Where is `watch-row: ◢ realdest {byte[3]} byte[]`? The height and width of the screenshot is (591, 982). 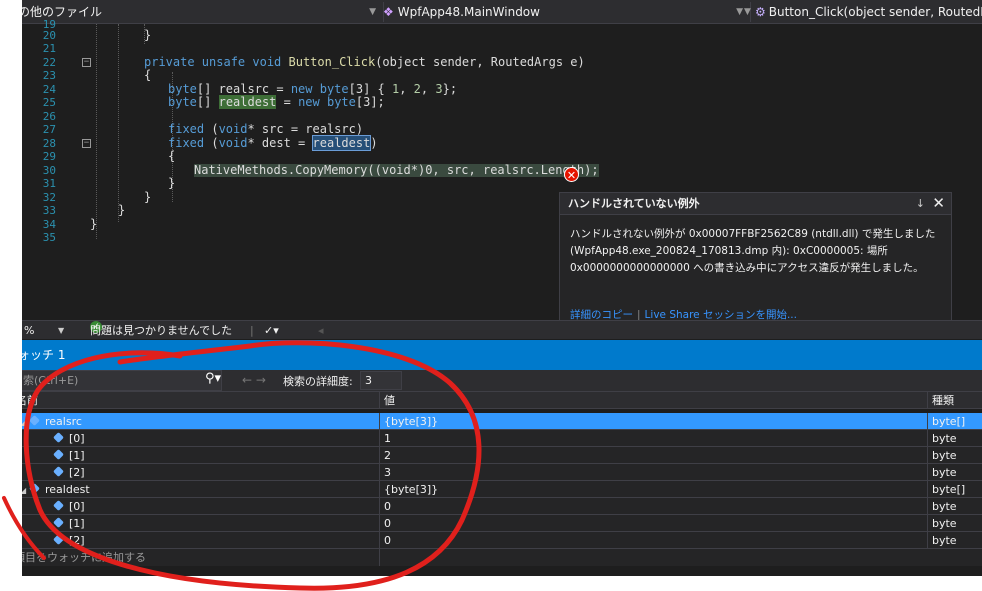
watch-row: ◢ realdest {byte[3]} byte[] is located at coordinates (502, 489).